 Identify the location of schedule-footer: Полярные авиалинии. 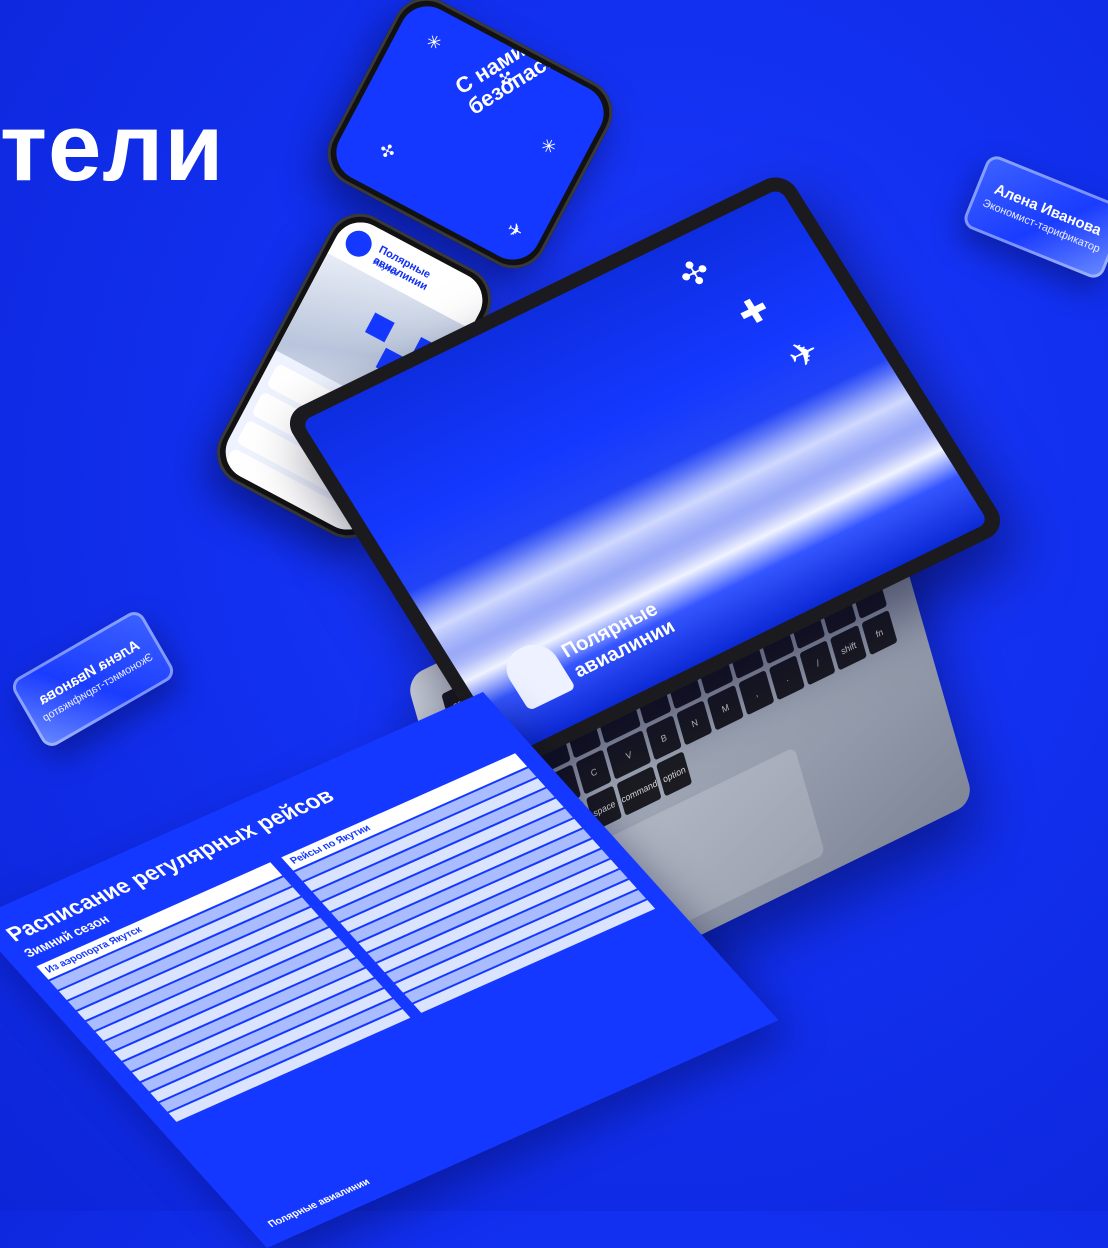
(319, 1203).